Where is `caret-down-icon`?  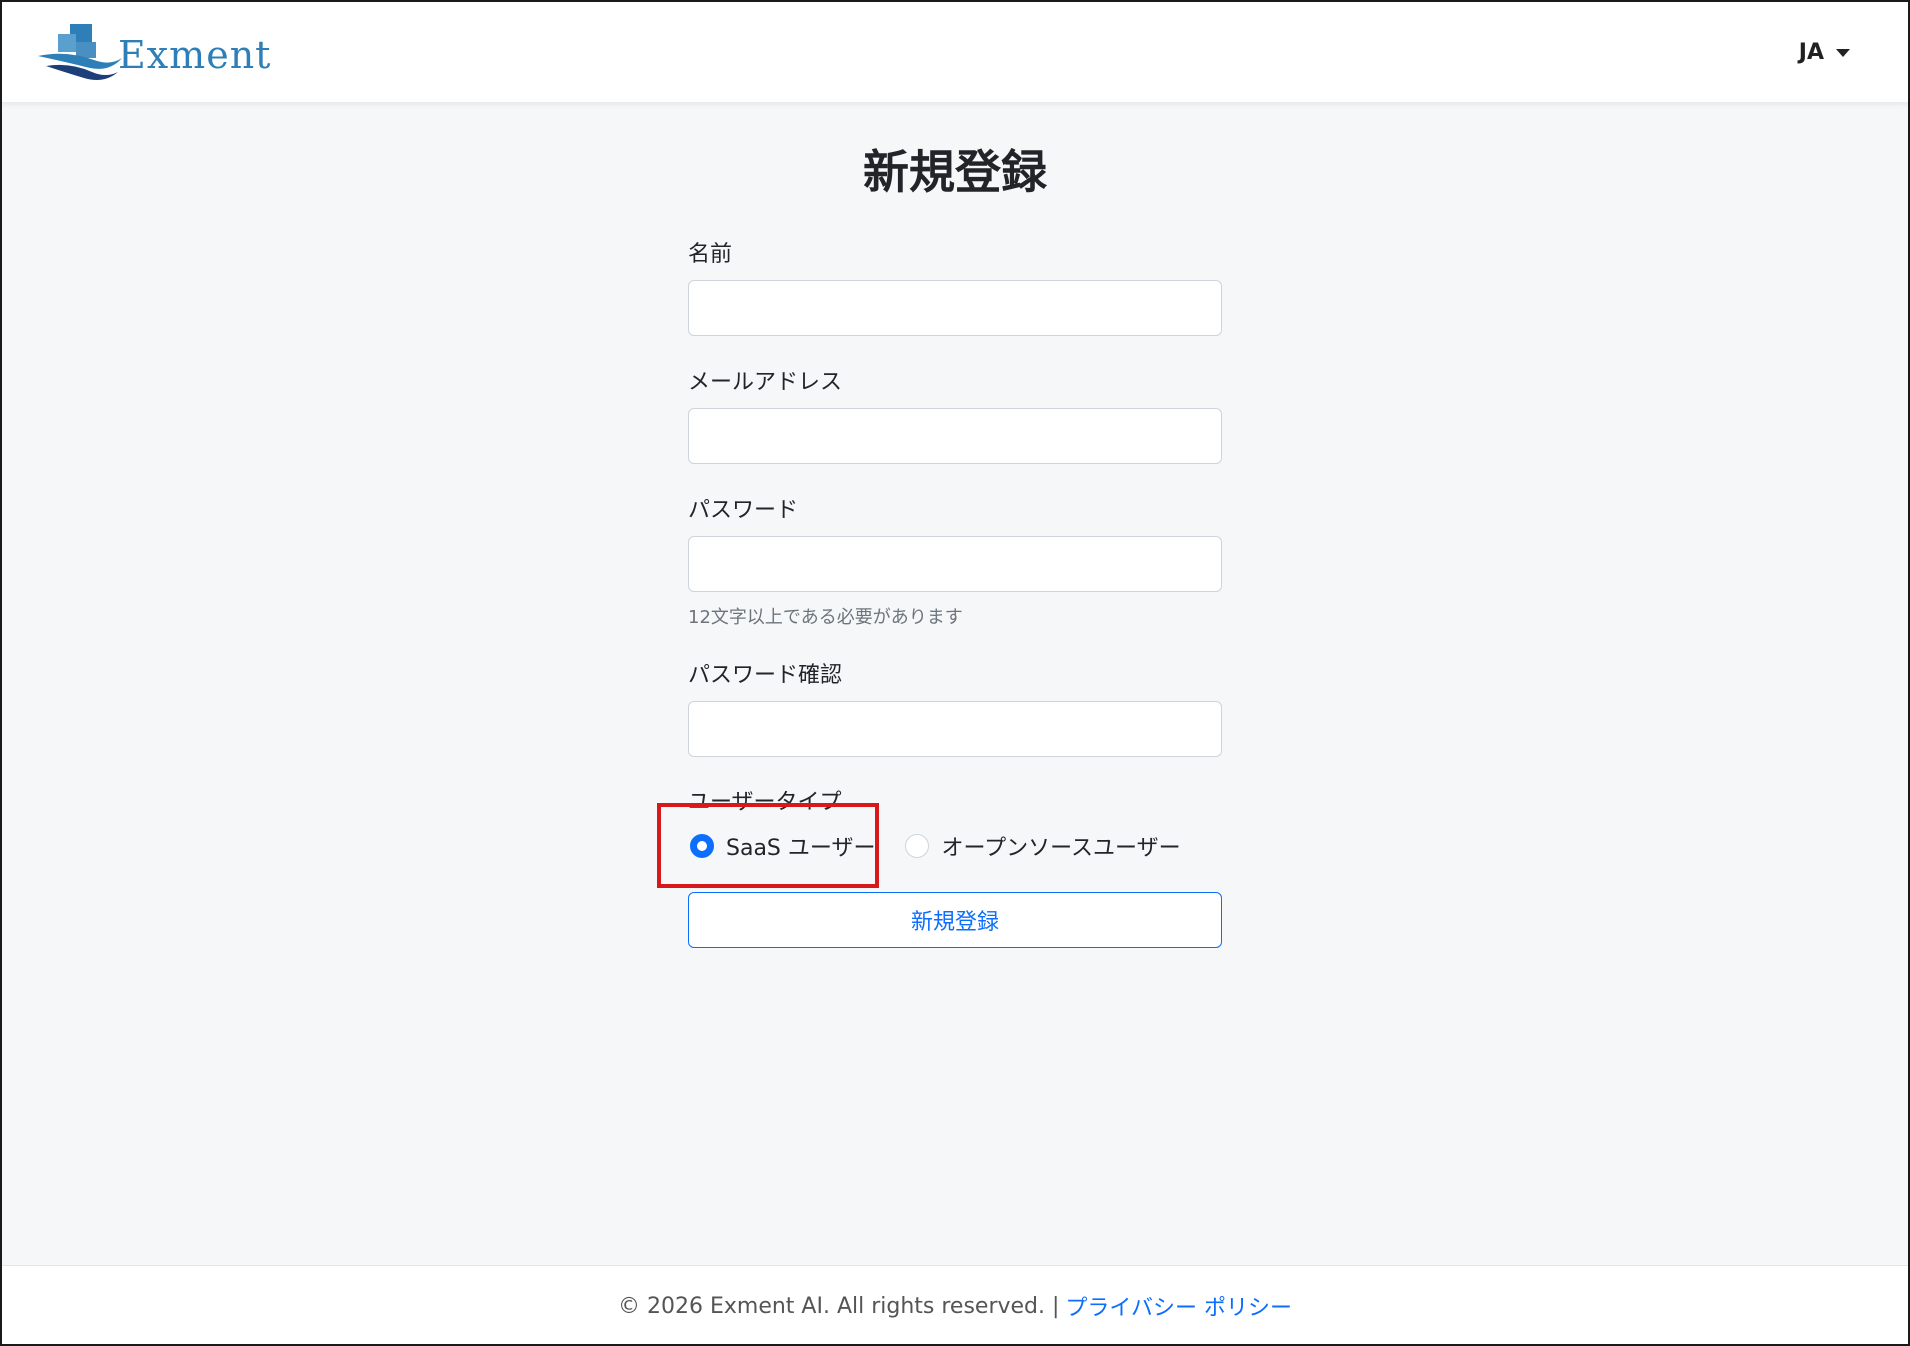 caret-down-icon is located at coordinates (1843, 52).